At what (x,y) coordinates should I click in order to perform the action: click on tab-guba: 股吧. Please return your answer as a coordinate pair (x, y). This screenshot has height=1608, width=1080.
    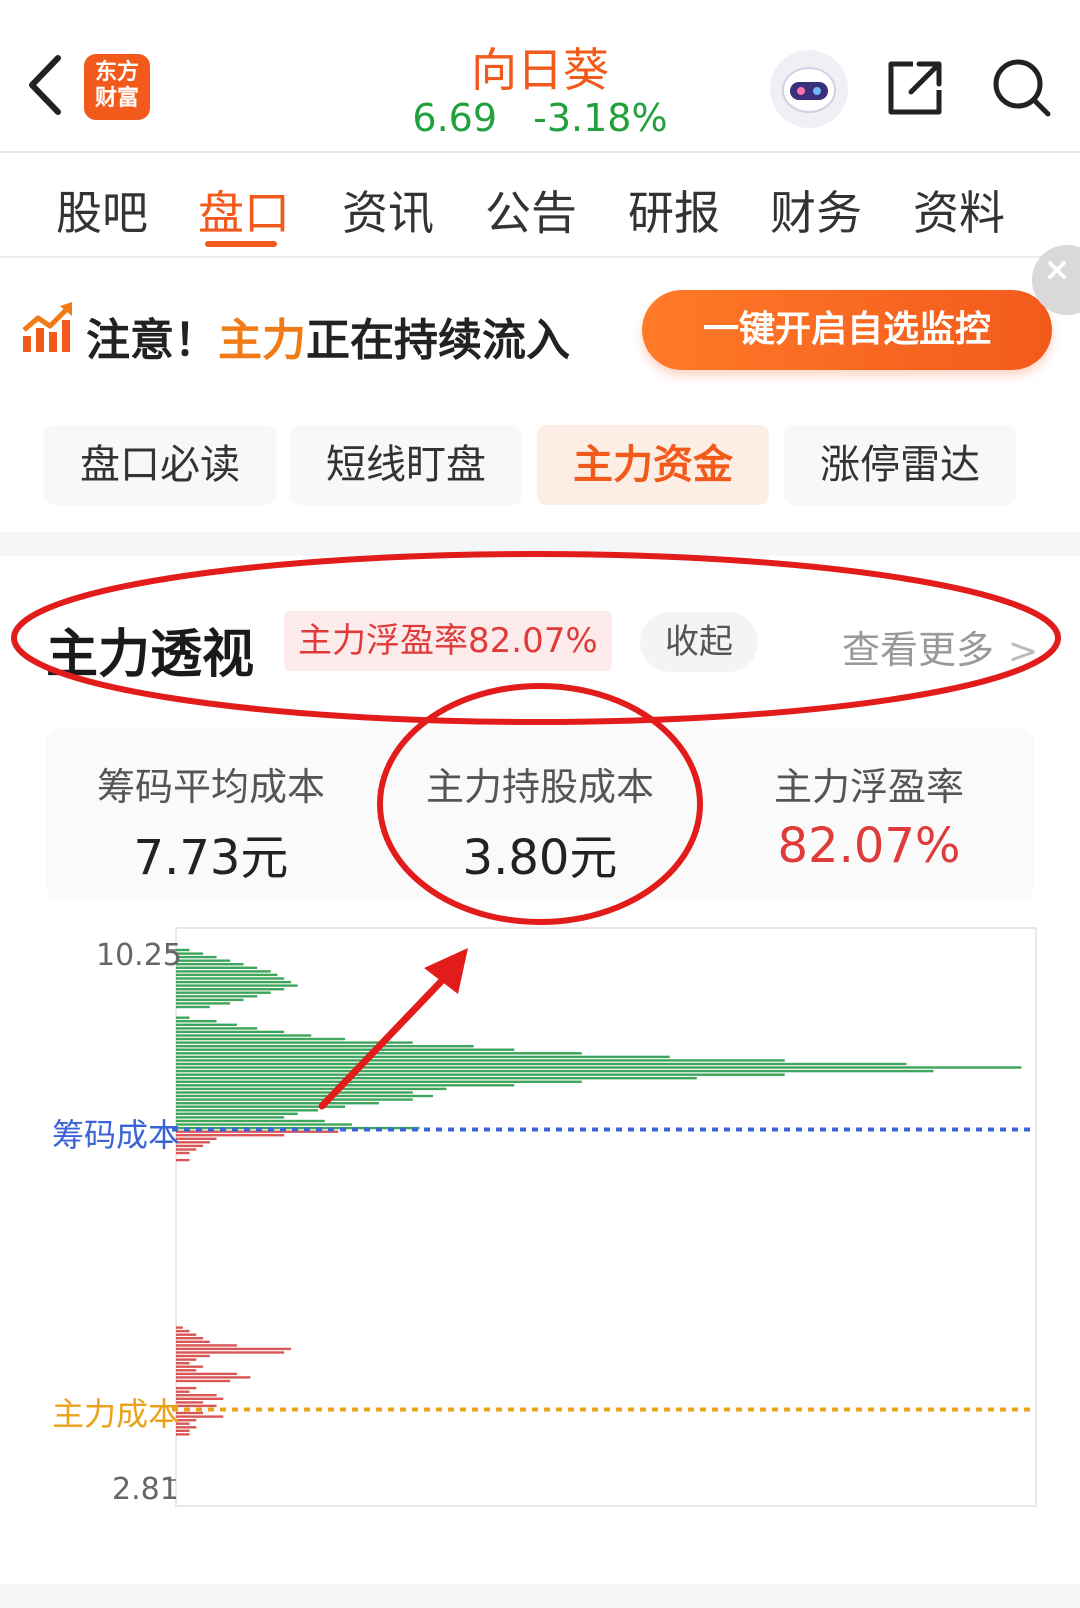
    Looking at the image, I should click on (102, 210).